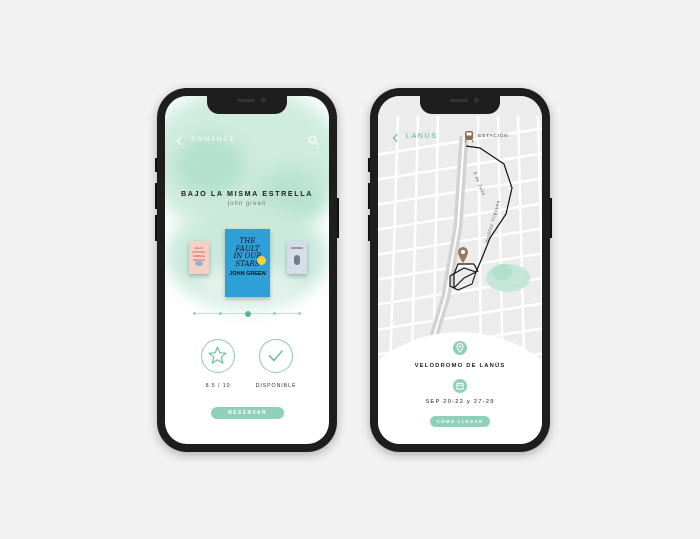  I want to click on check-icon, so click(275, 356).